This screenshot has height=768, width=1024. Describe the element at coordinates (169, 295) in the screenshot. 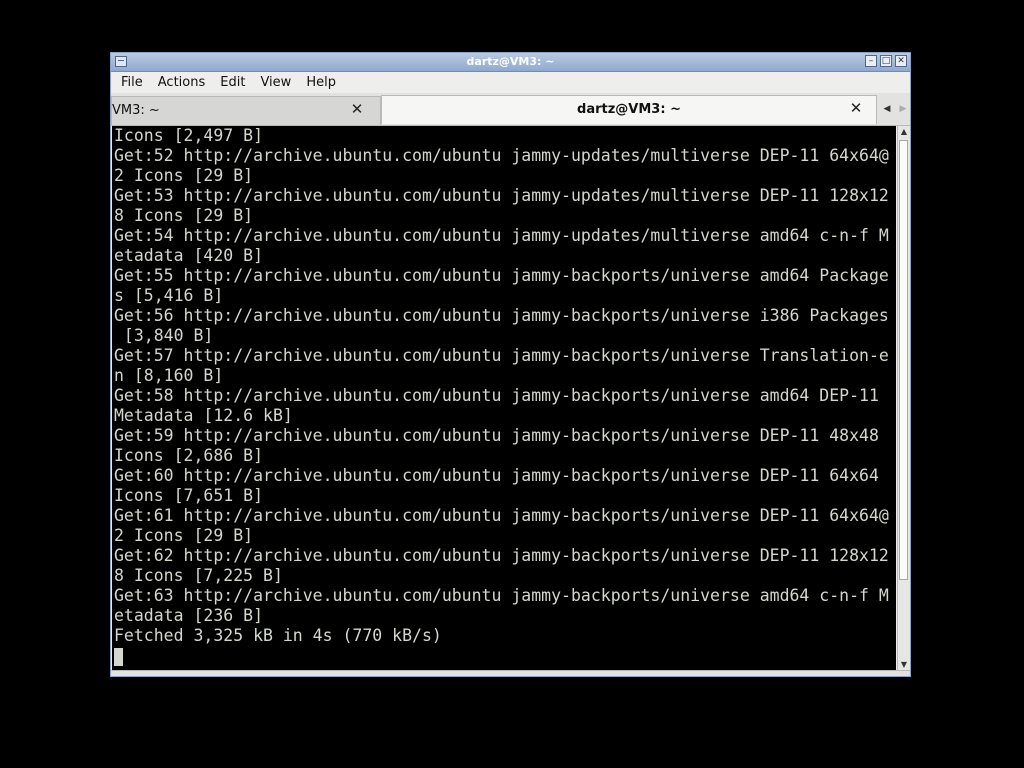

I see `terminal-line: s [5,416 B]` at that location.